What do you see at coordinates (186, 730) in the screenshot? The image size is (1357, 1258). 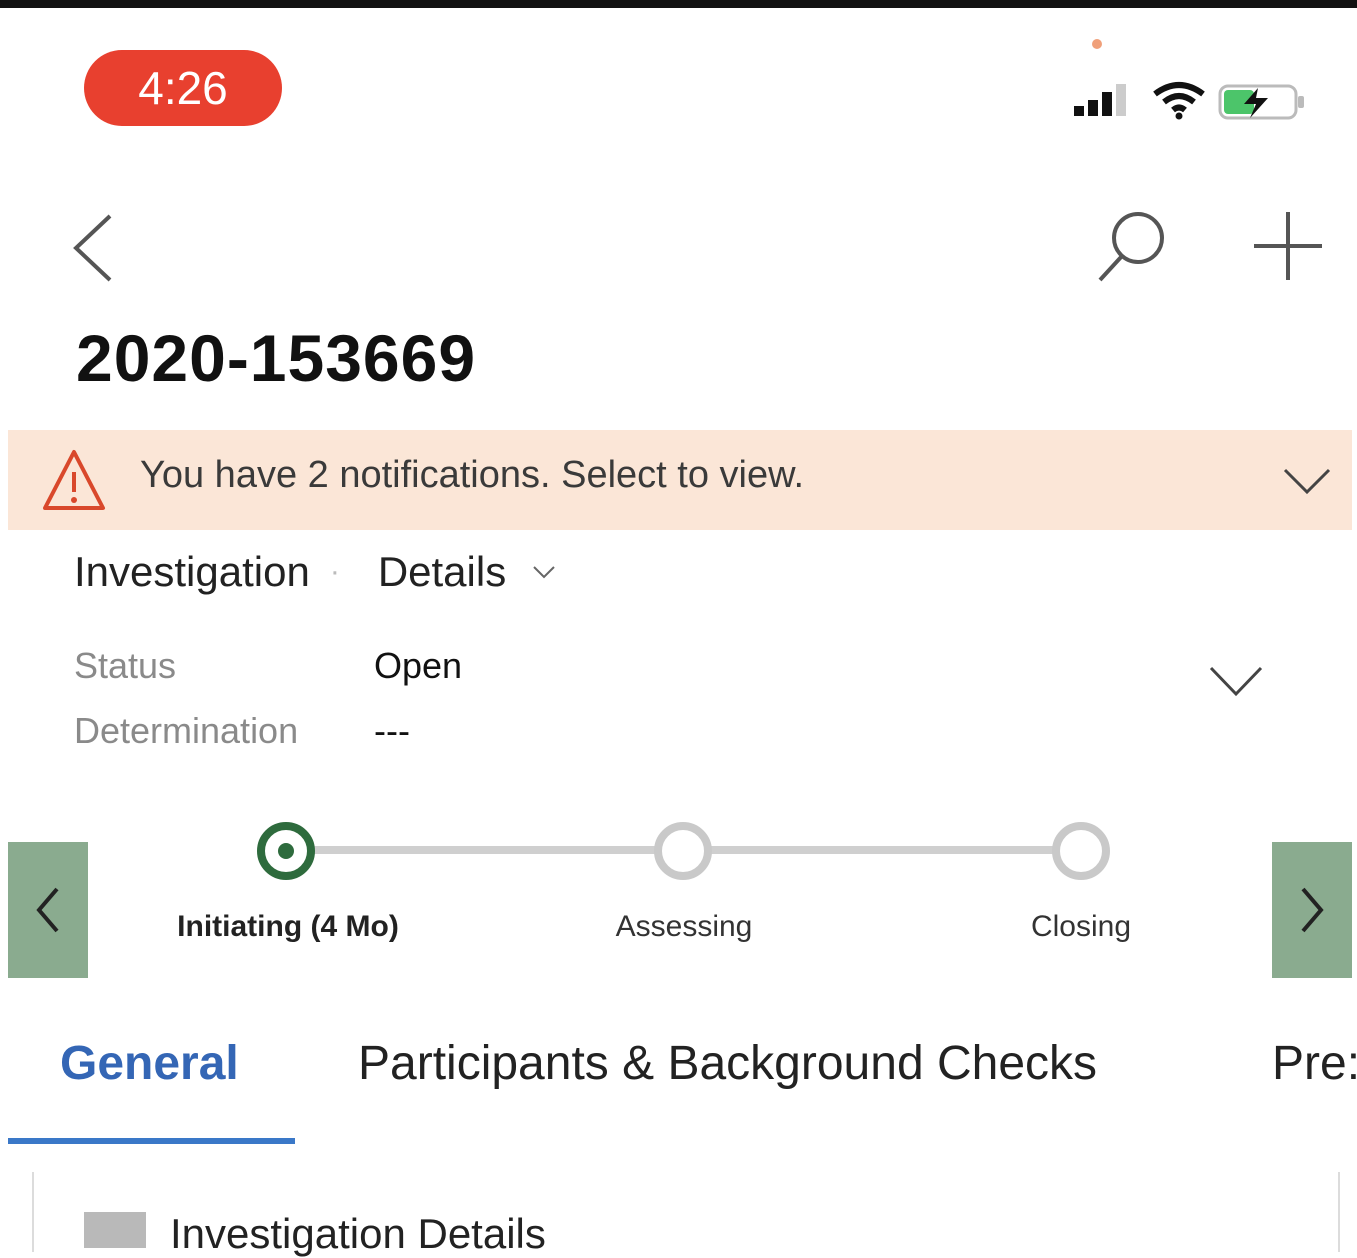 I see `determination-label: Determination` at bounding box center [186, 730].